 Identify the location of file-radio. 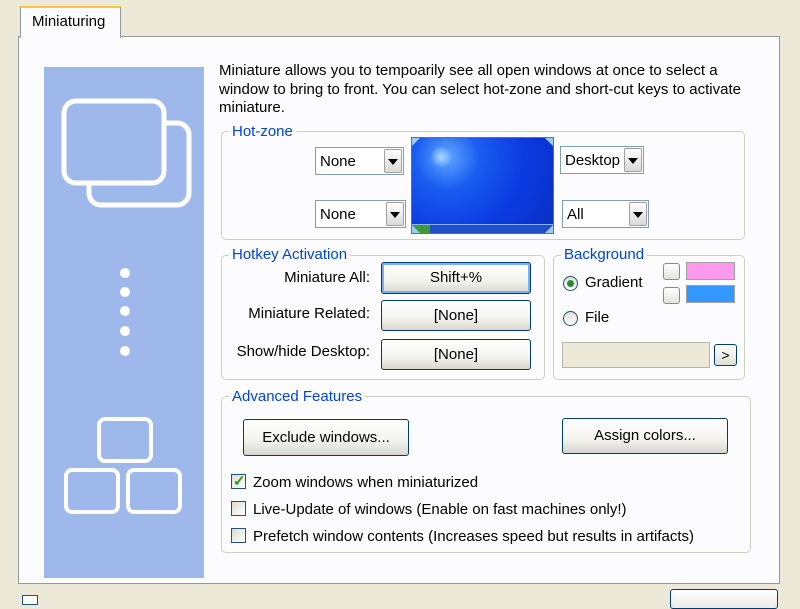
(570, 318).